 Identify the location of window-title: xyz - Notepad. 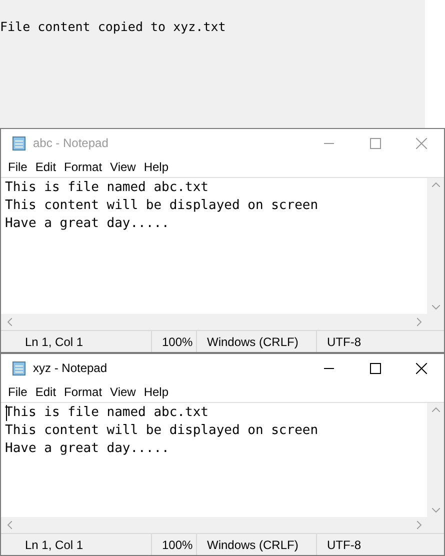
(70, 368).